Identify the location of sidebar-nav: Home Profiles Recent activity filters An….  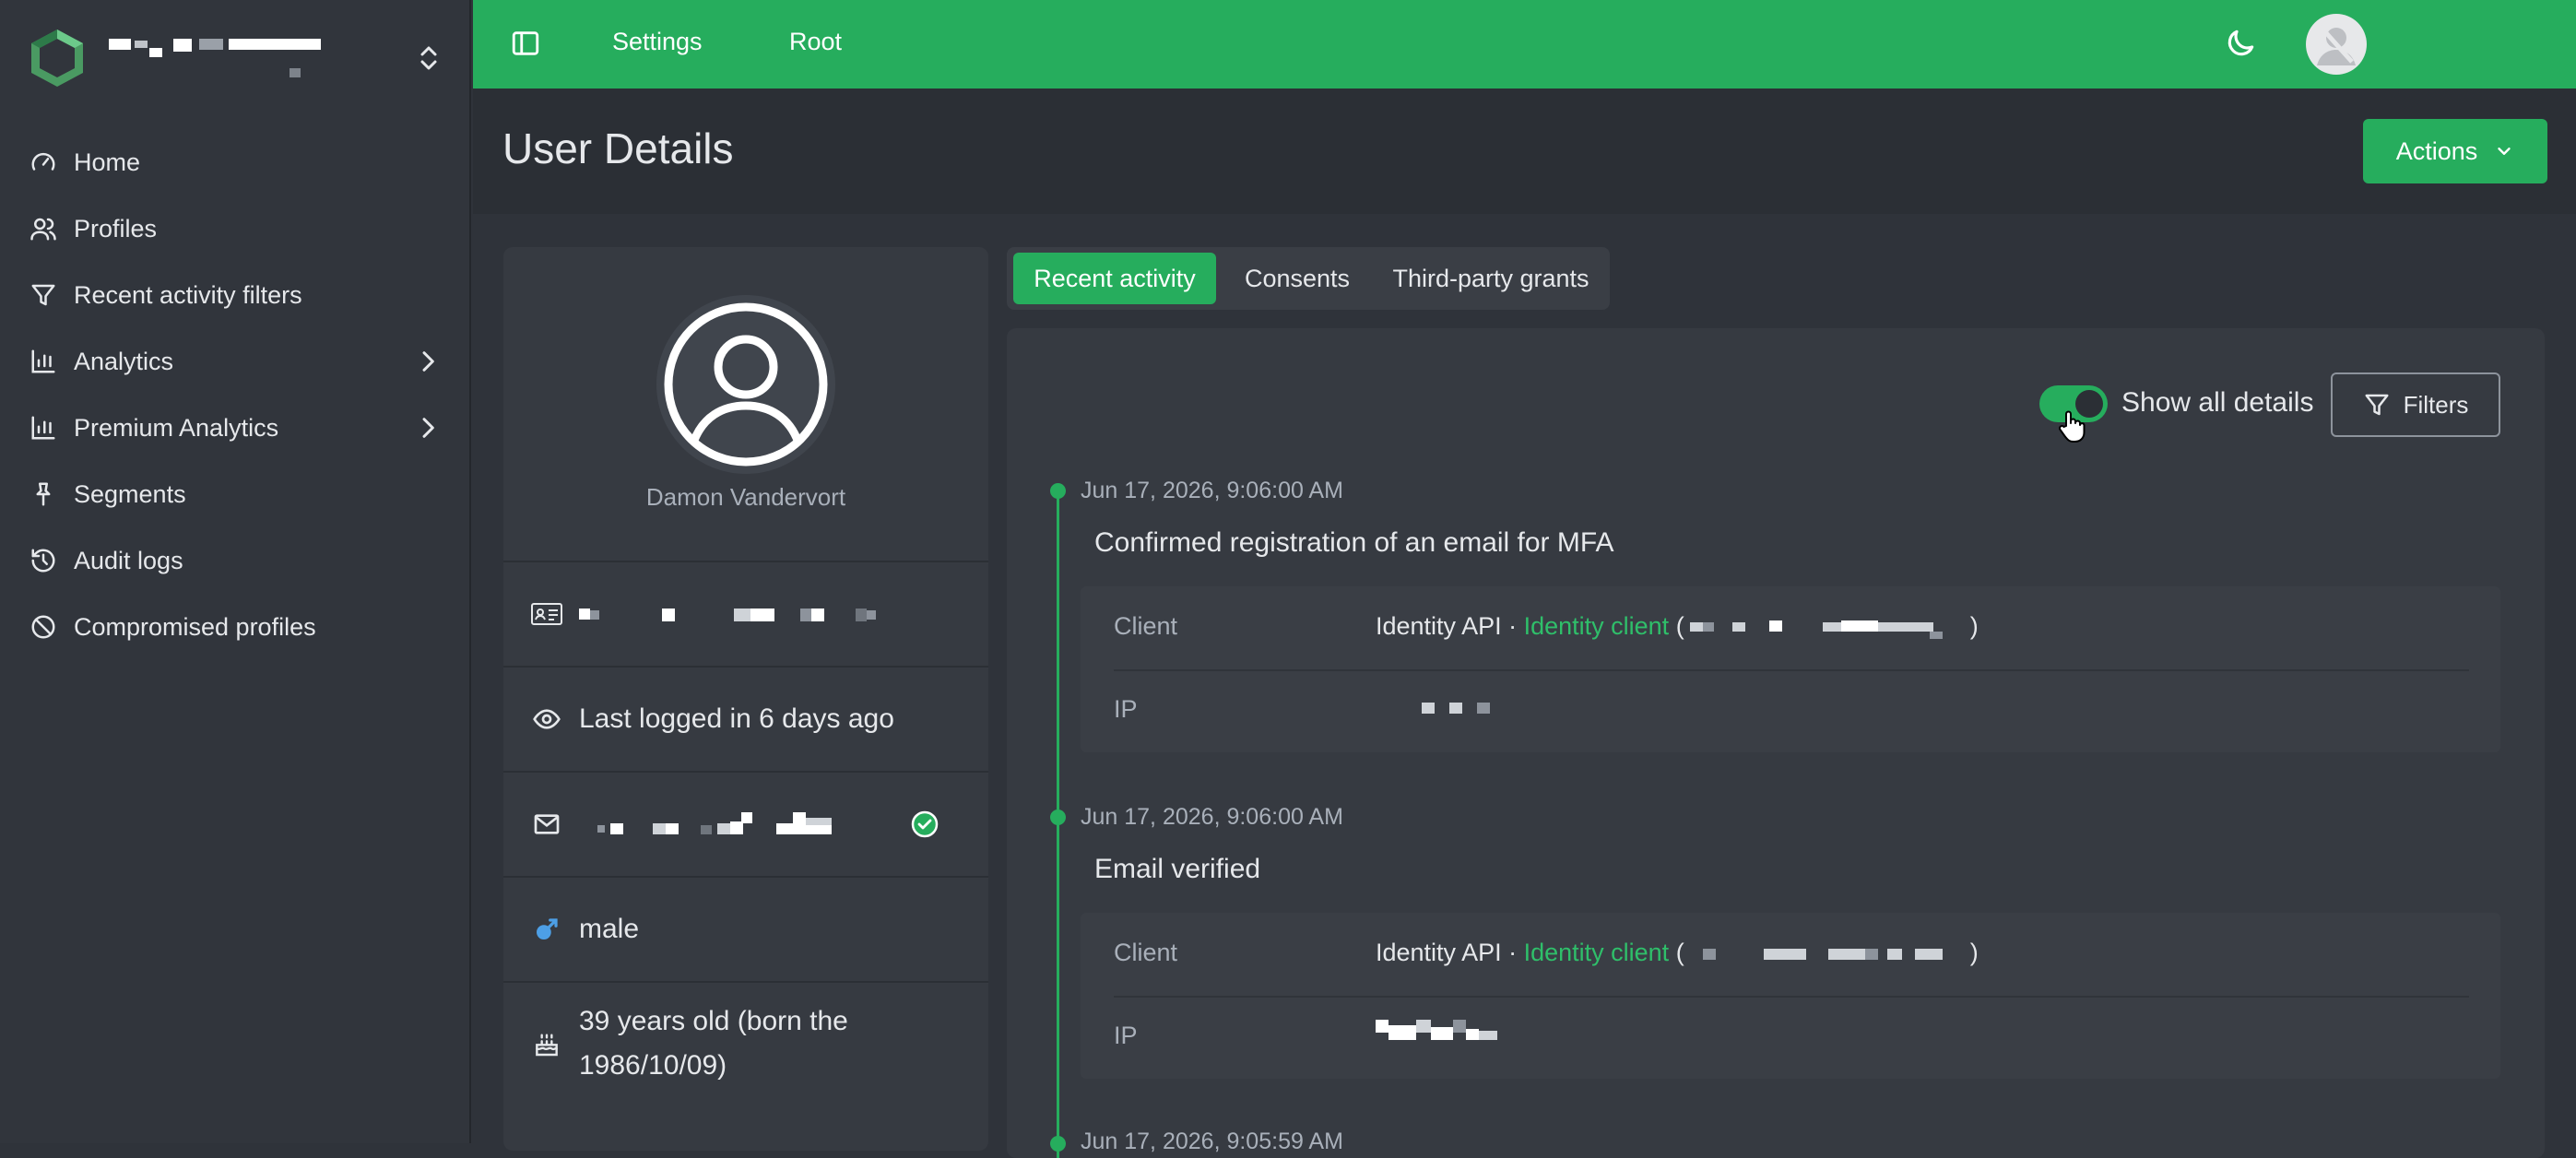
(235, 394).